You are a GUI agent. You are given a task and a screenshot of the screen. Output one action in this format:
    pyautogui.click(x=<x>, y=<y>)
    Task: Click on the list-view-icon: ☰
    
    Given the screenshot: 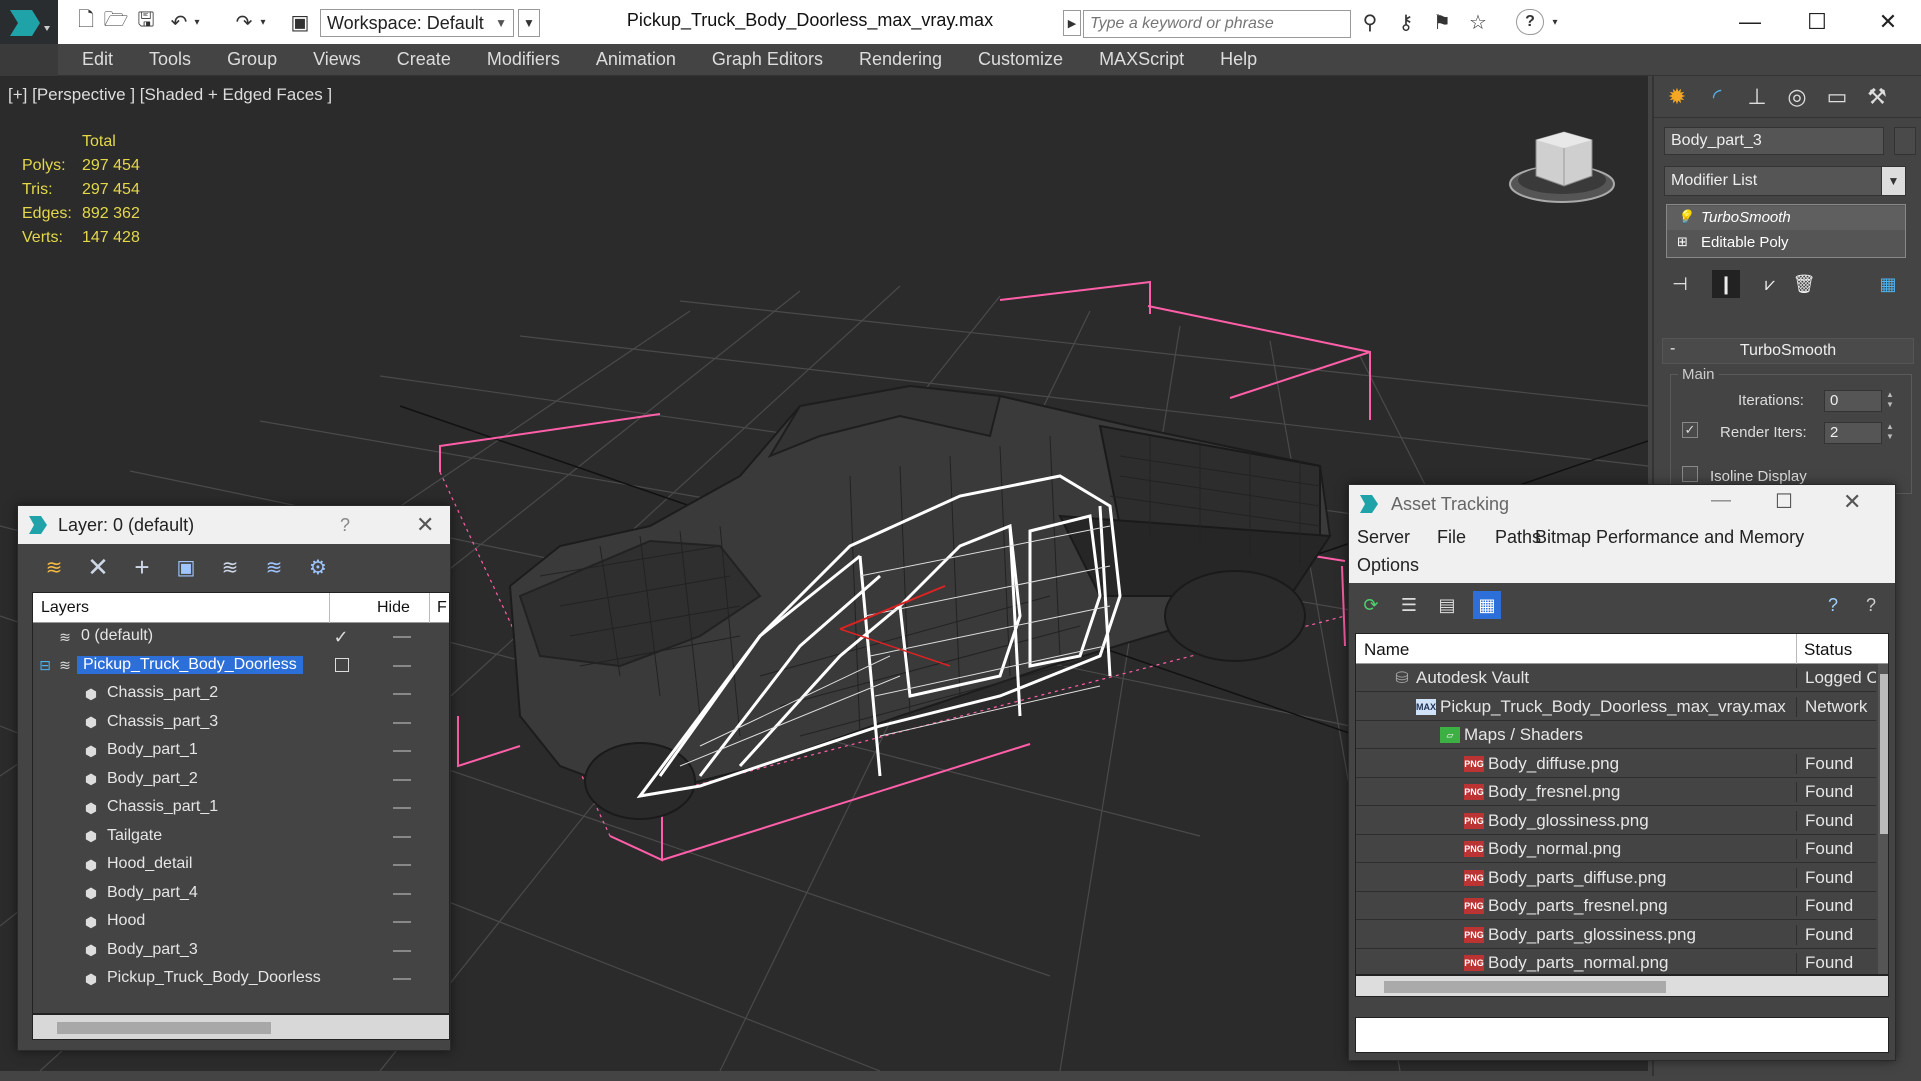 What is the action you would take?
    pyautogui.click(x=1409, y=605)
    